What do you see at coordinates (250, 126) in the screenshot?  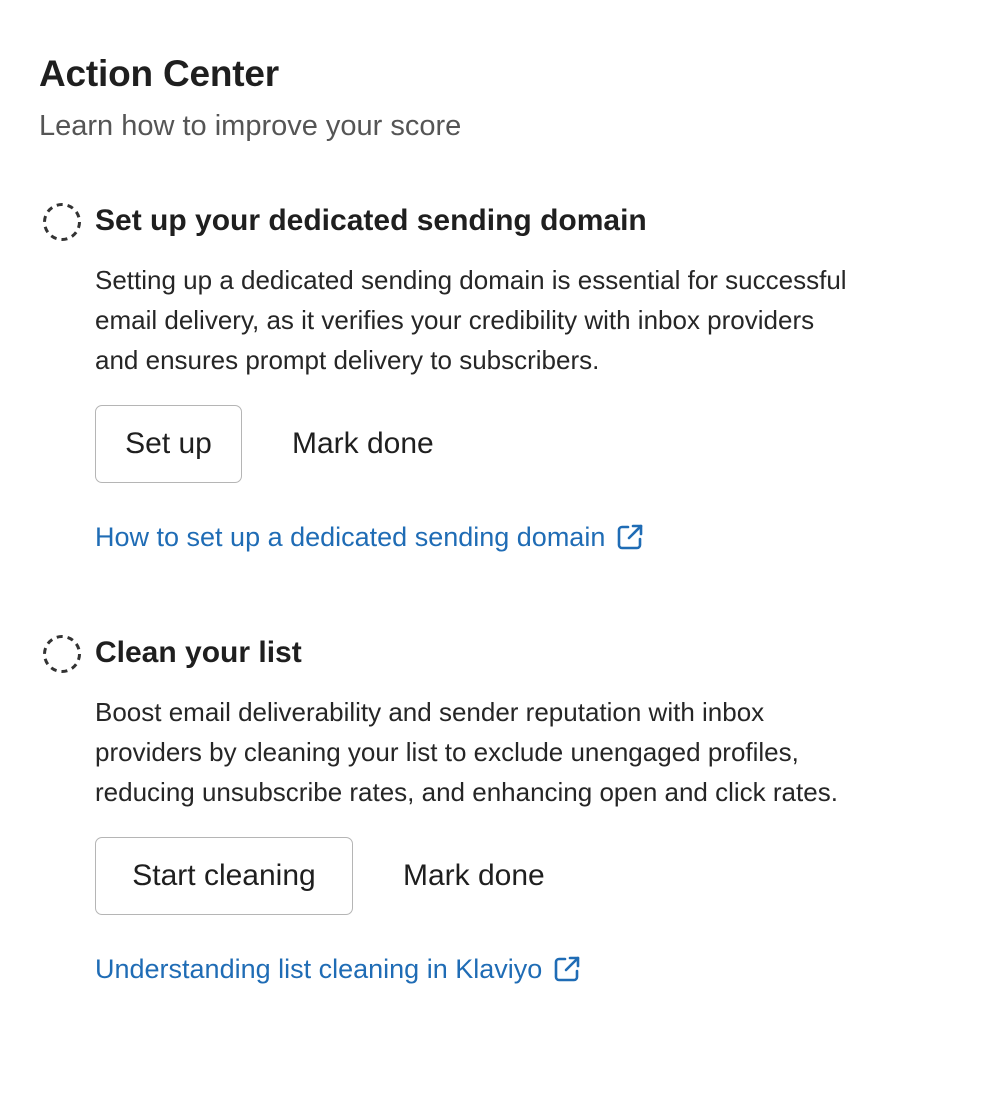 I see `page-subtitle: Learn how to improve your score` at bounding box center [250, 126].